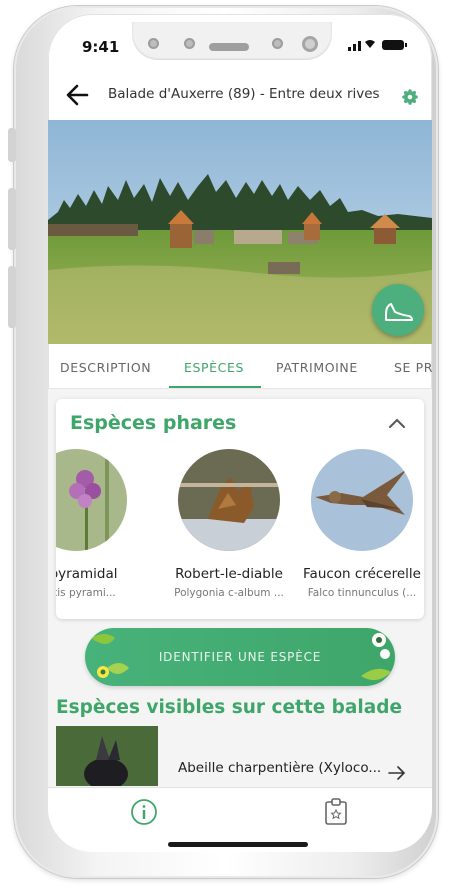 The image size is (451, 888). Describe the element at coordinates (238, 844) in the screenshot. I see `home-indicator` at that location.